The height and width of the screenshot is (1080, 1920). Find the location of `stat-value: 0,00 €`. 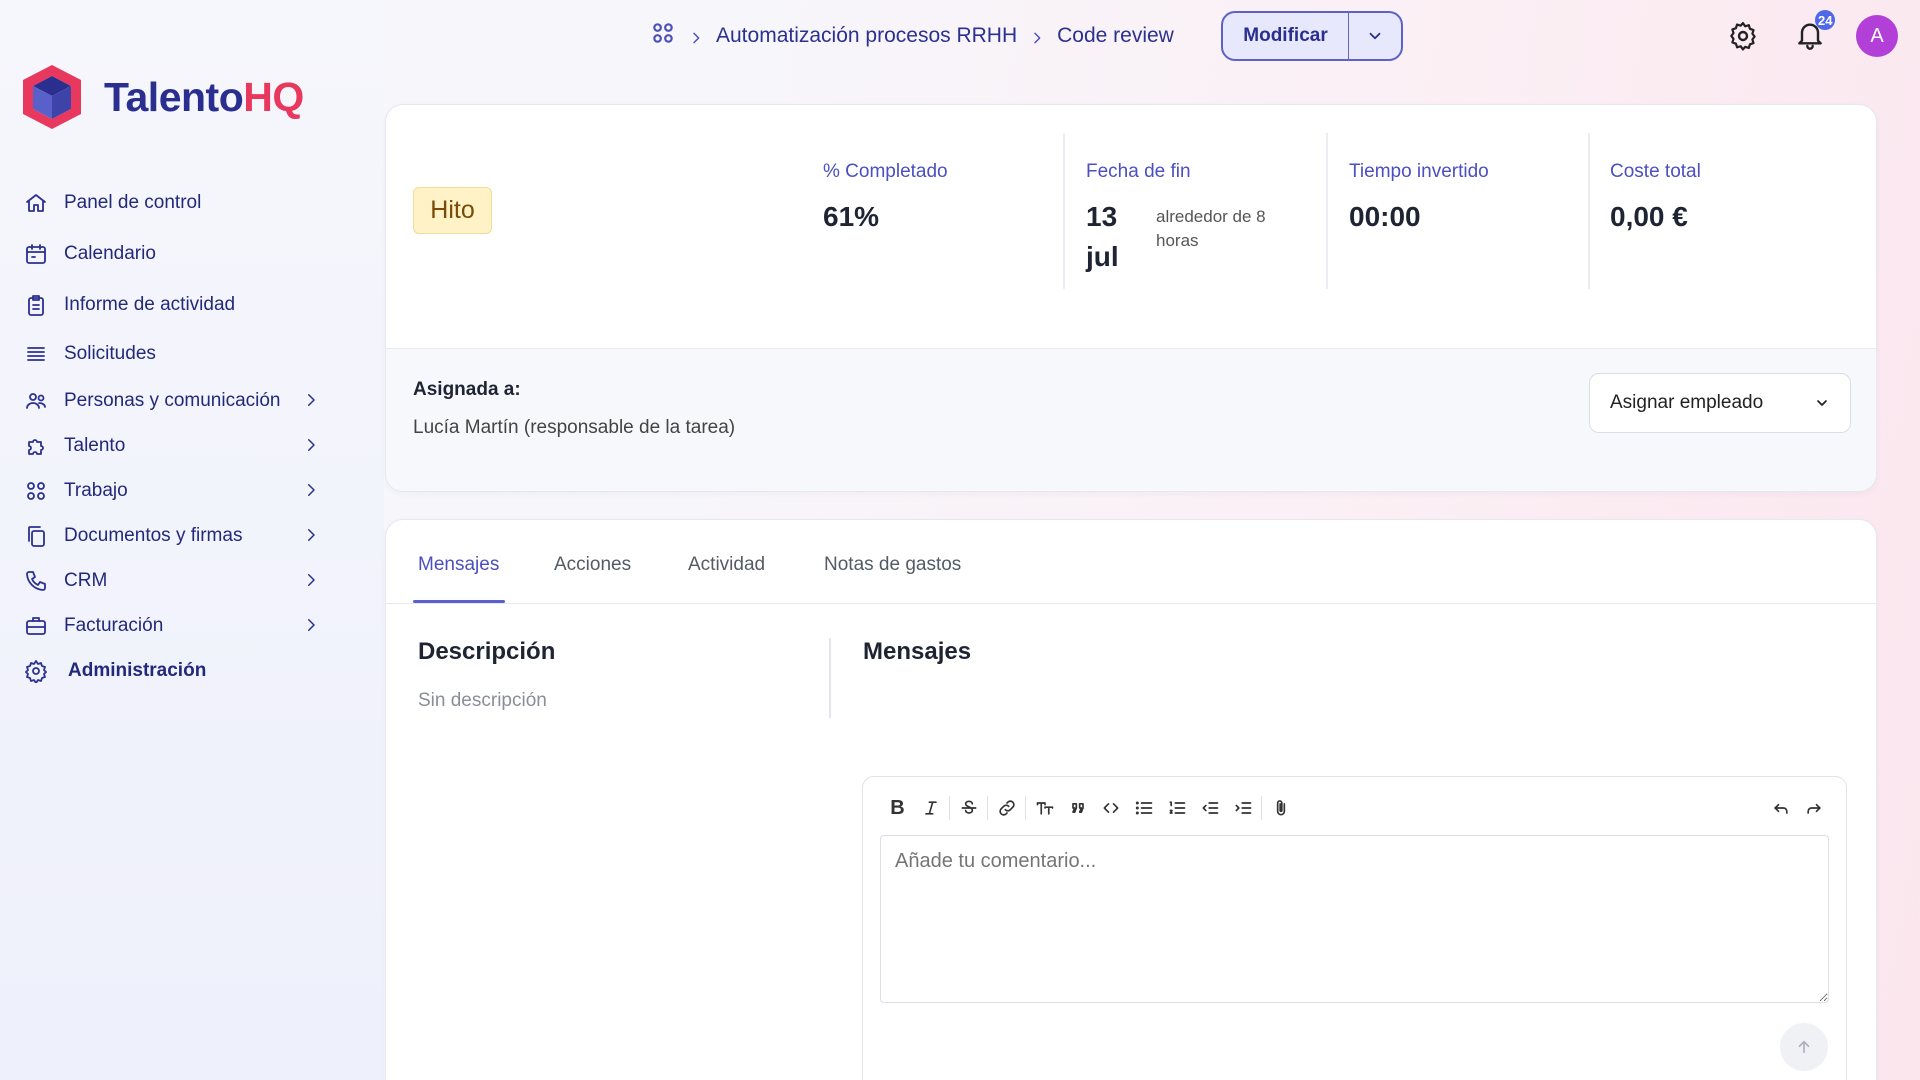

stat-value: 0,00 € is located at coordinates (1649, 216).